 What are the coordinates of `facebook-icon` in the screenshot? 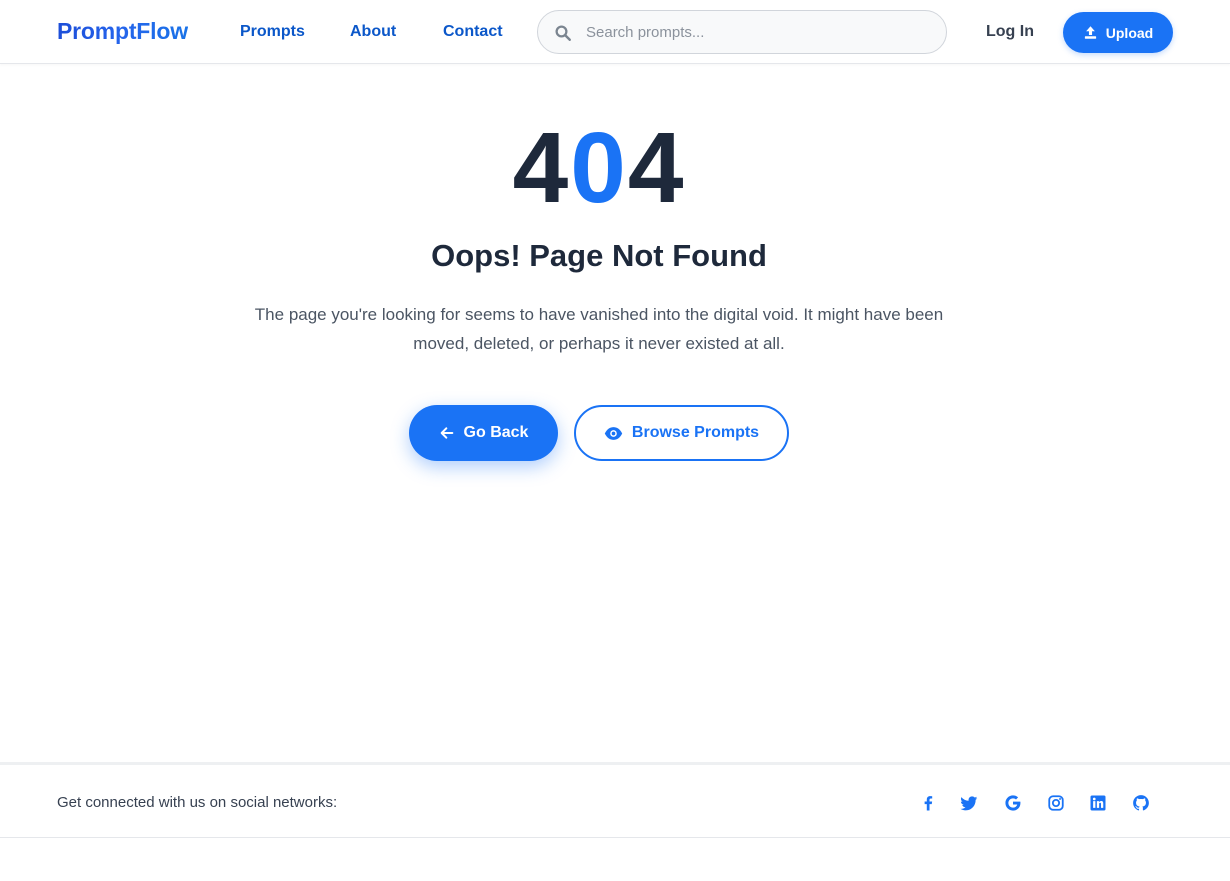 It's located at (928, 803).